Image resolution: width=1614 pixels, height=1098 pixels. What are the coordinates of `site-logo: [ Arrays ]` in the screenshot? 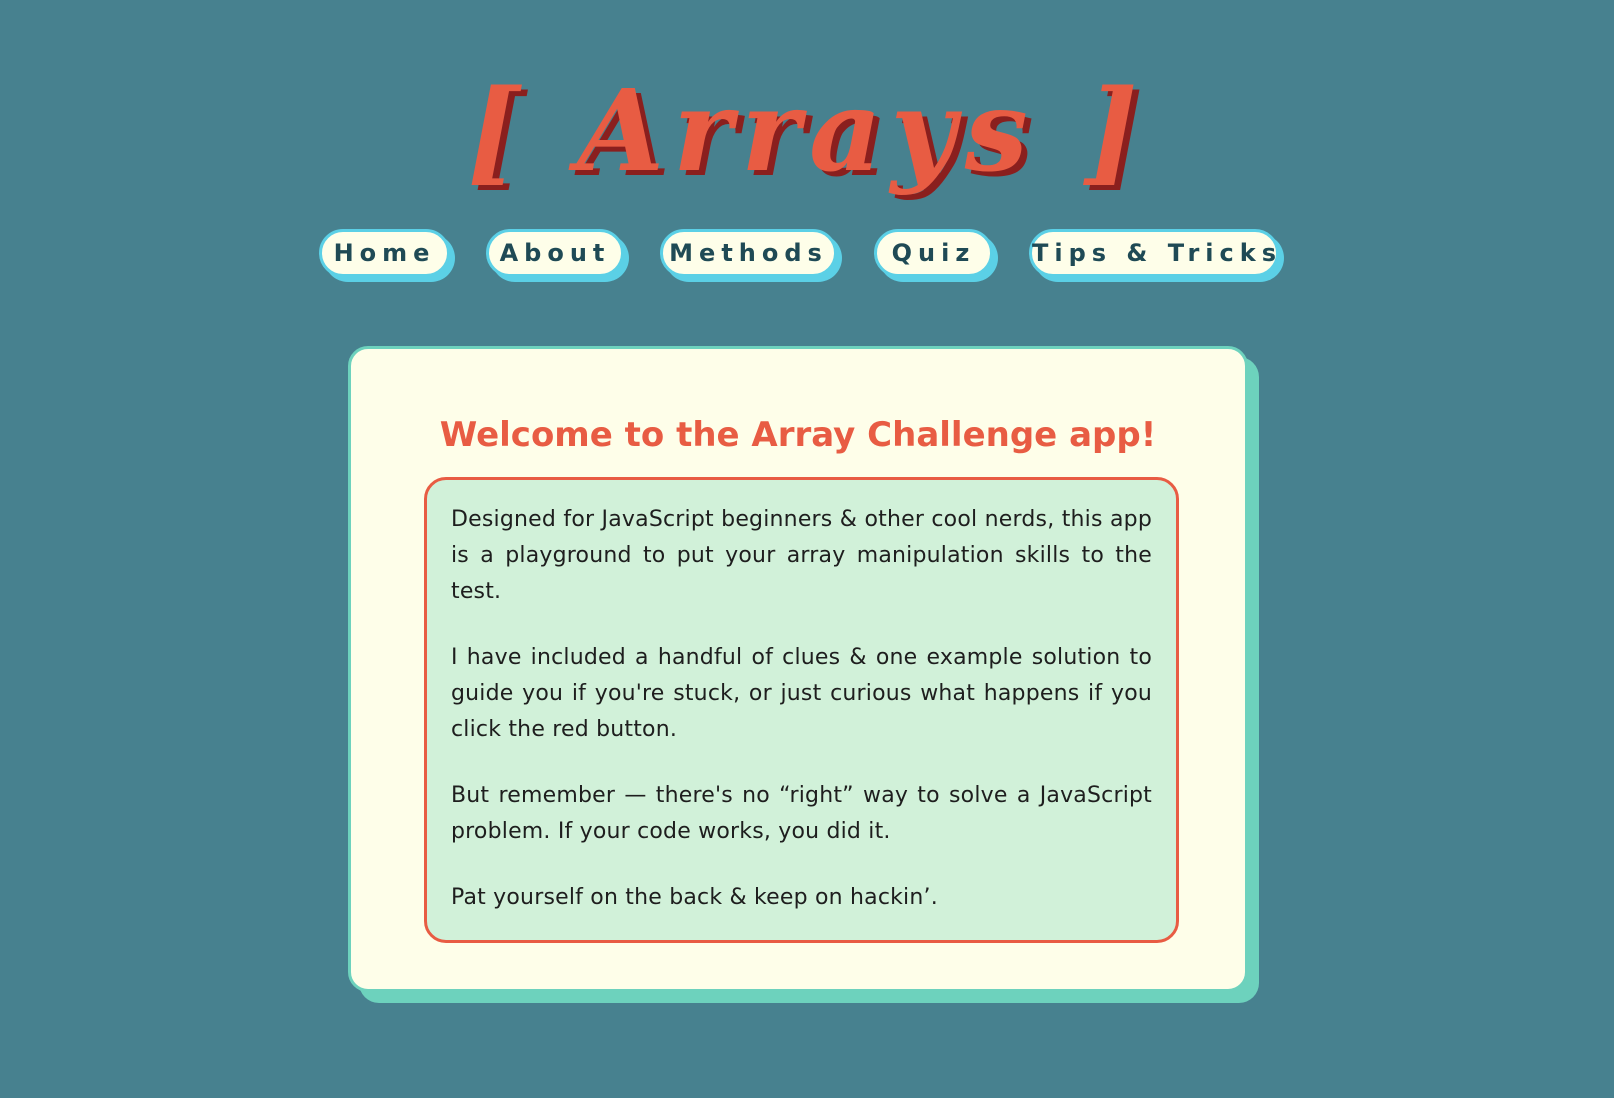 It's located at (807, 131).